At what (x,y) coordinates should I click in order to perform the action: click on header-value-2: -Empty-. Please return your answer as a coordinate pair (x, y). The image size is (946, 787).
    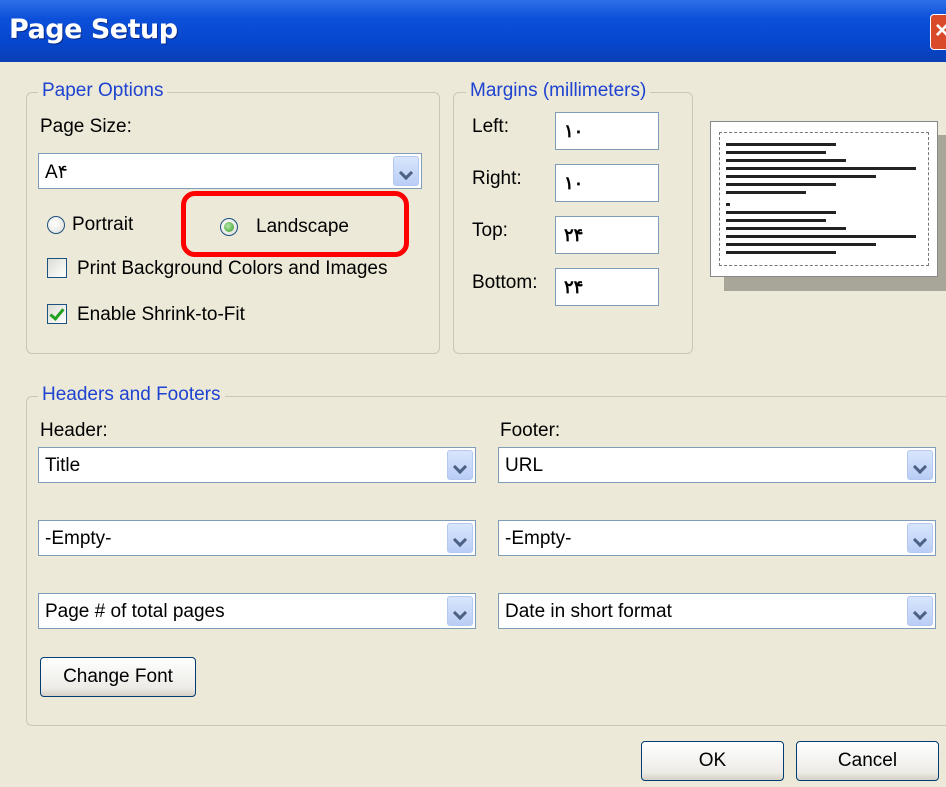
    Looking at the image, I should click on (78, 538).